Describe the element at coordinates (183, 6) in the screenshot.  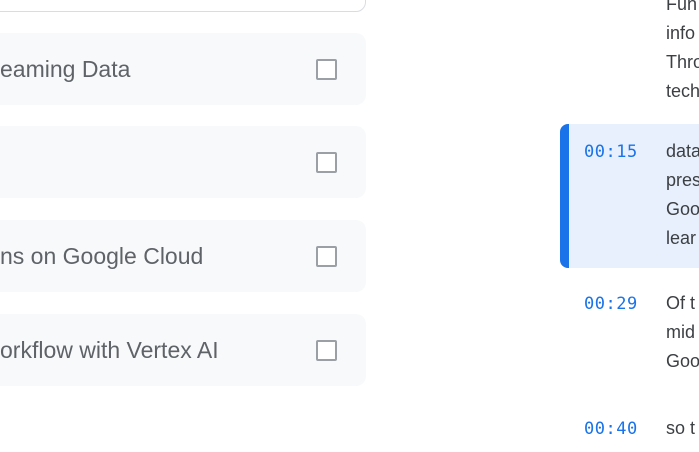
I see `previous-item-card` at that location.